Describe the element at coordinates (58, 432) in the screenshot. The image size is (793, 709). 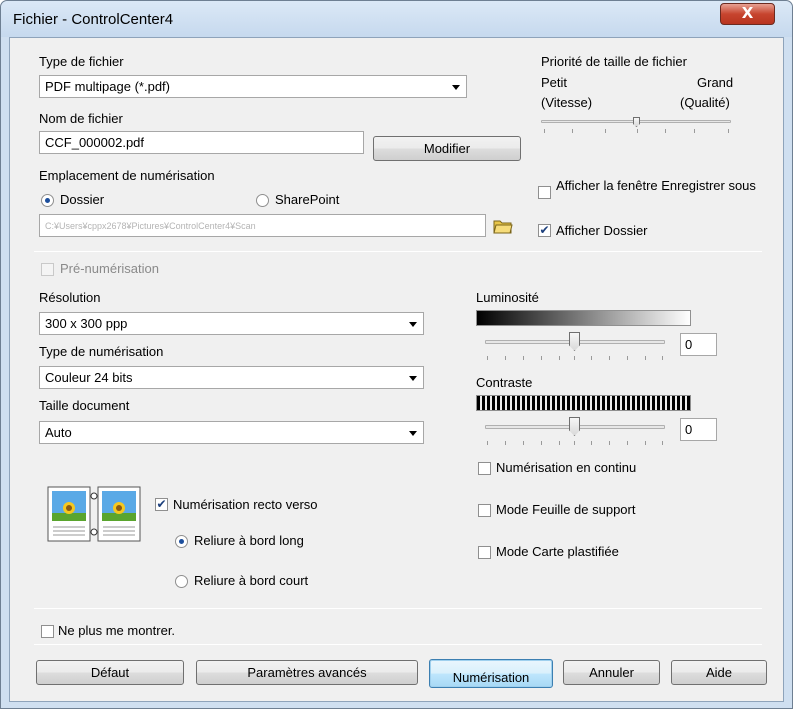
I see `doc-size-value: Auto` at that location.